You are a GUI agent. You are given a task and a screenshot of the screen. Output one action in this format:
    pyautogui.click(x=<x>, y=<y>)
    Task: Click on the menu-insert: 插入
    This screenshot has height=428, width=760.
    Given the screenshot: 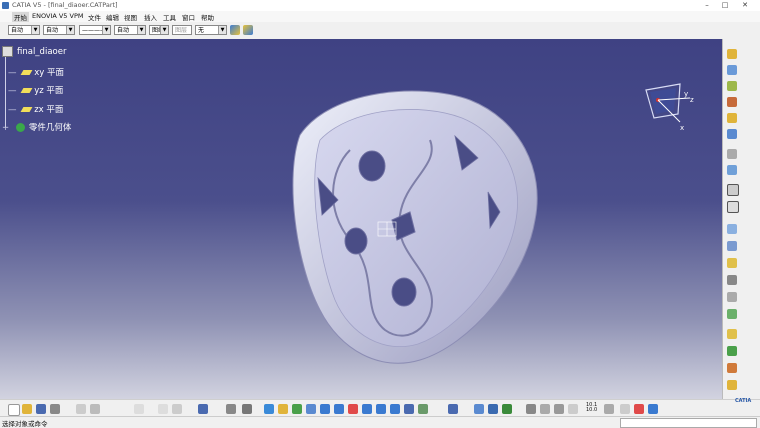 What is the action you would take?
    pyautogui.click(x=150, y=17)
    